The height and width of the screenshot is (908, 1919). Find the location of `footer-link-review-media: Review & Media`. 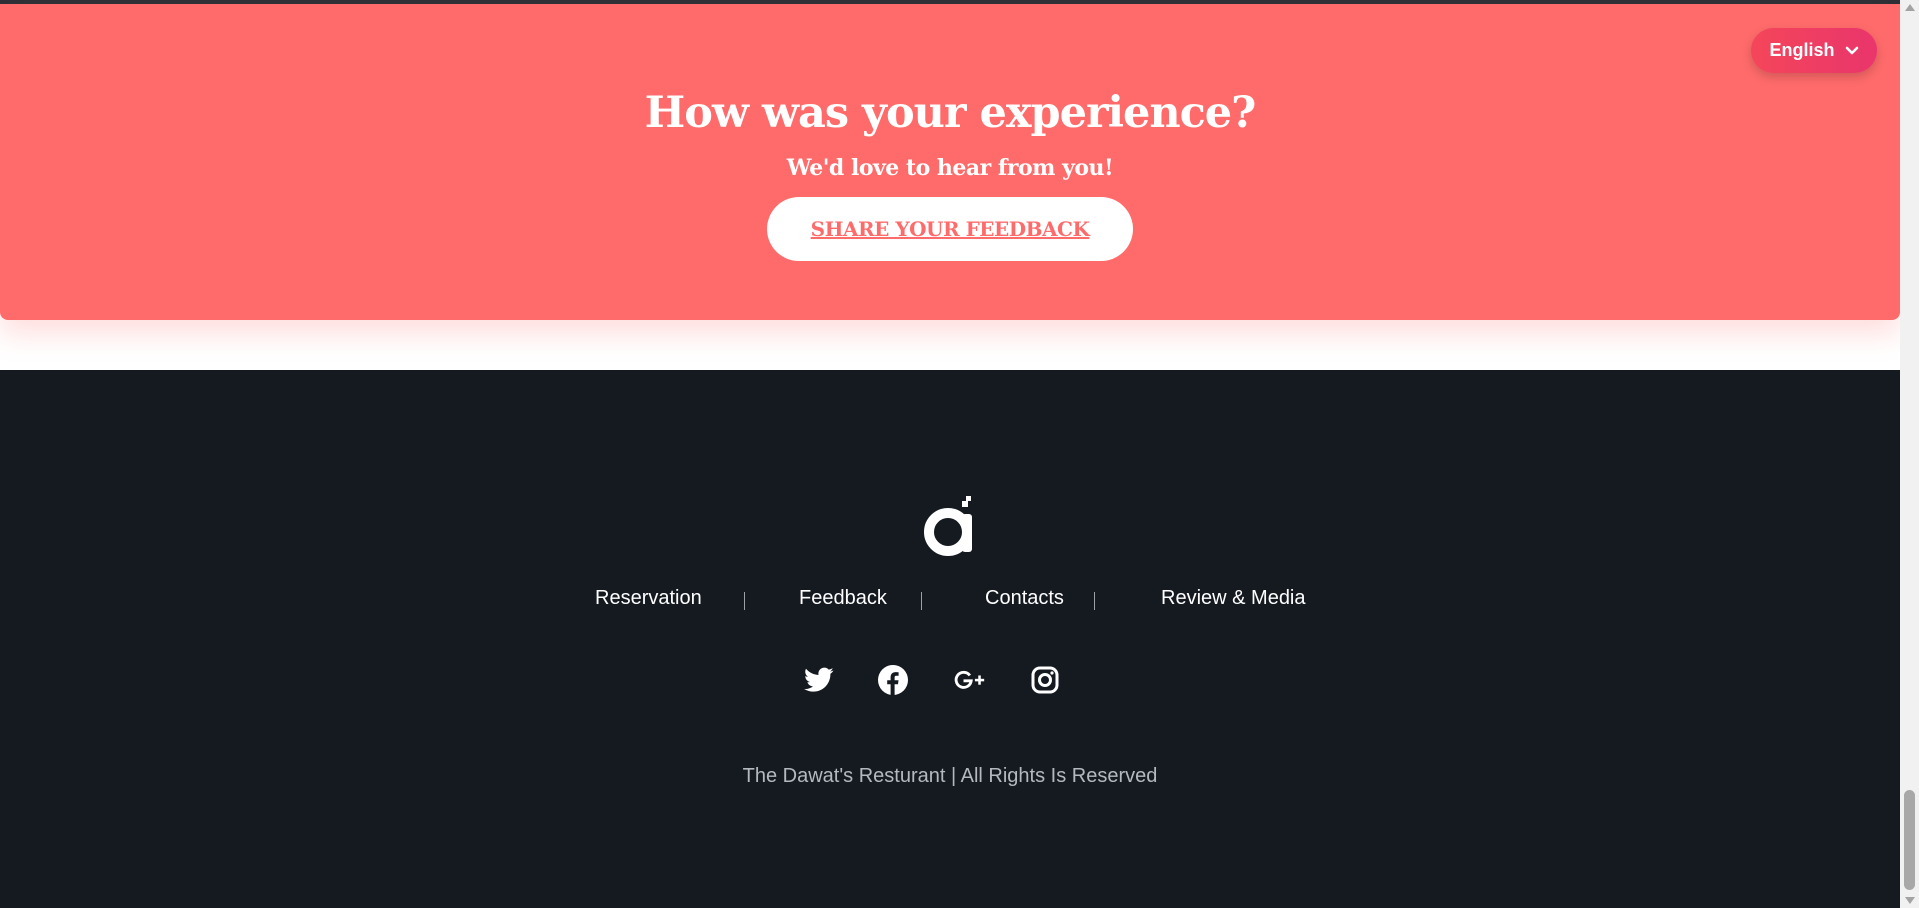

footer-link-review-media: Review & Media is located at coordinates (1233, 598).